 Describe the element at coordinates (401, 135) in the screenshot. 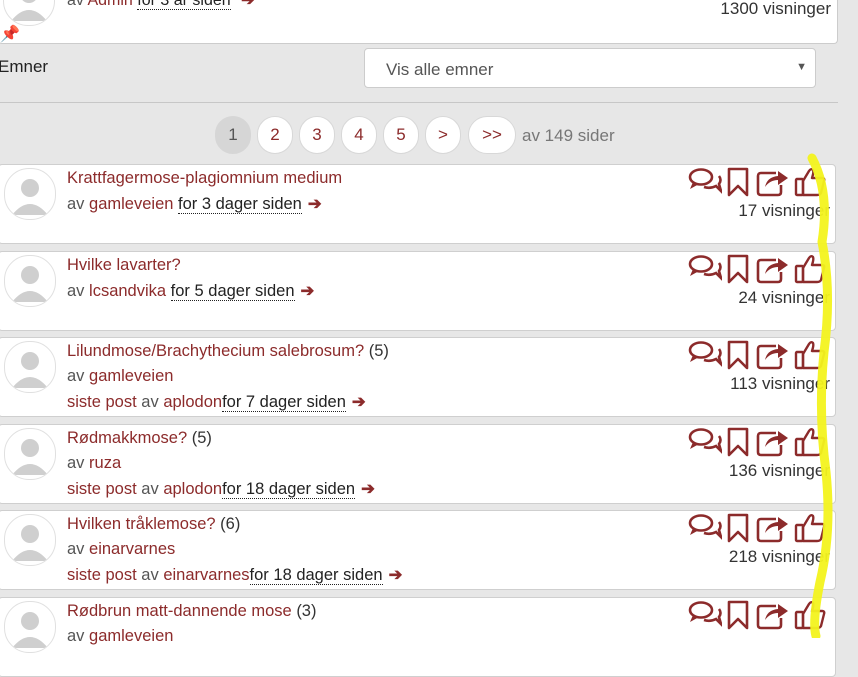

I see `page-5: 5` at that location.